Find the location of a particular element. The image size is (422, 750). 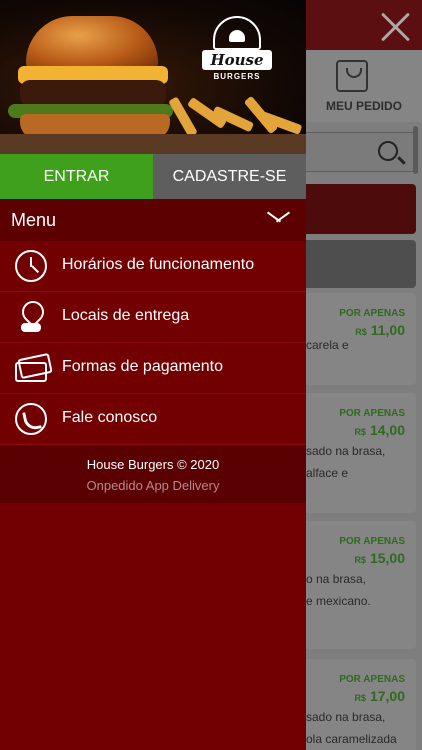

menu-item-contact: Fale conosco is located at coordinates (153, 419).